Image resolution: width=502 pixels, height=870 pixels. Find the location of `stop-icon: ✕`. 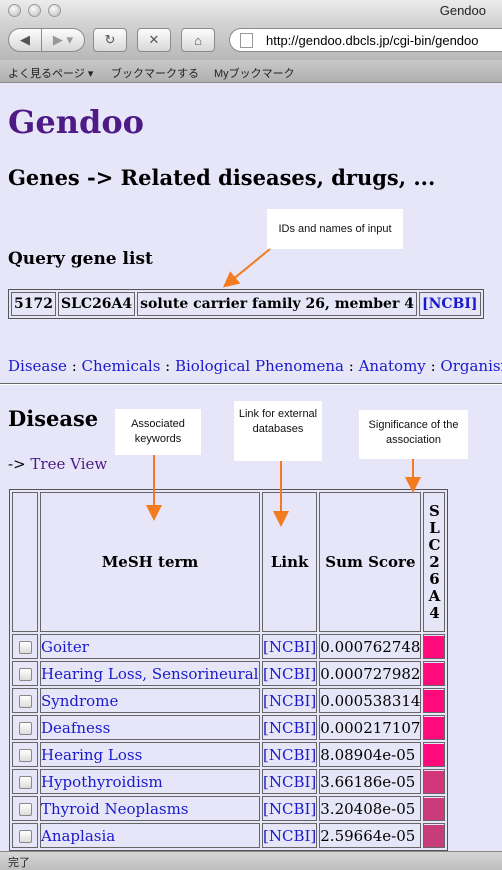

stop-icon: ✕ is located at coordinates (154, 39).